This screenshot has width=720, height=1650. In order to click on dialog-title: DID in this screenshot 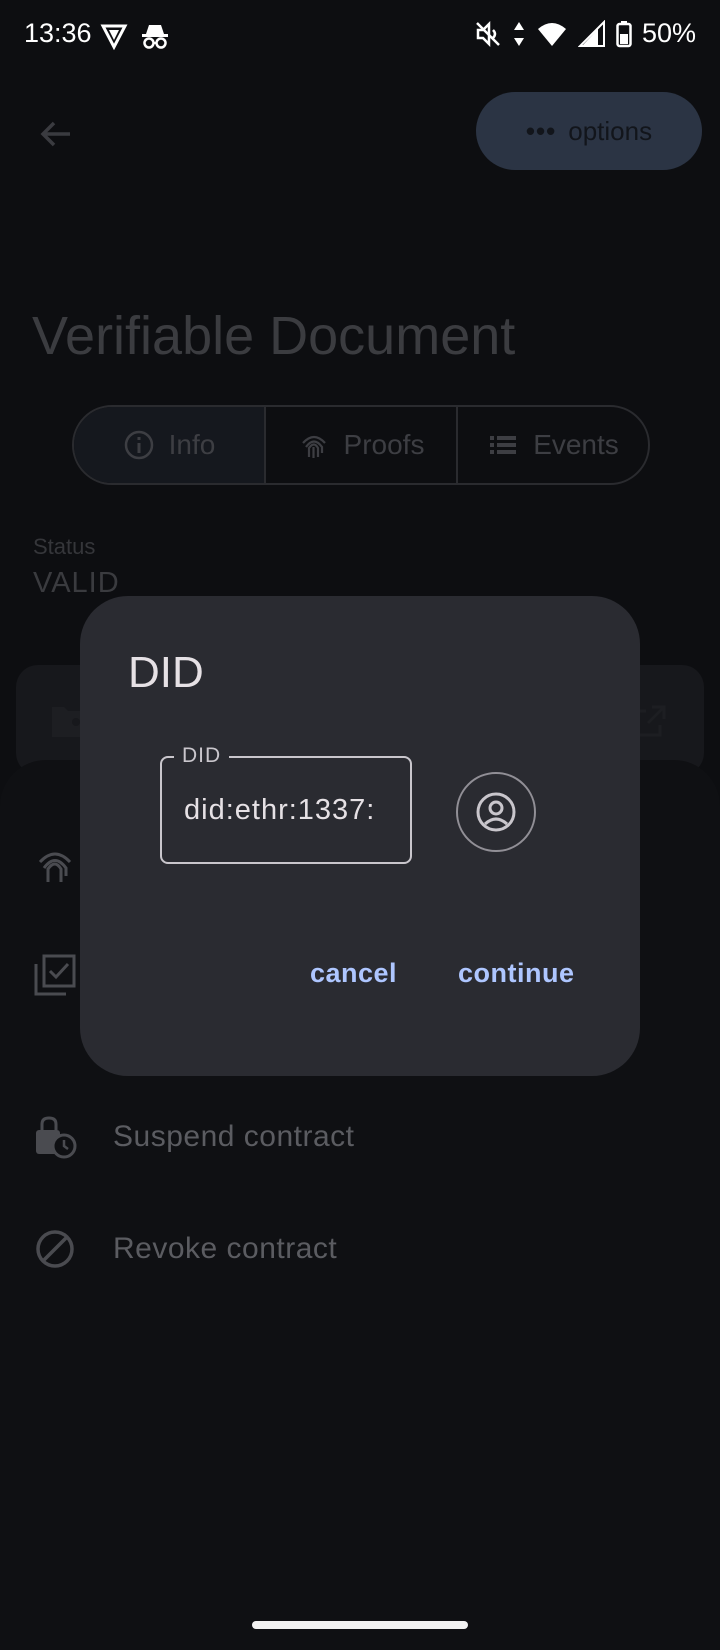, I will do `click(166, 672)`.